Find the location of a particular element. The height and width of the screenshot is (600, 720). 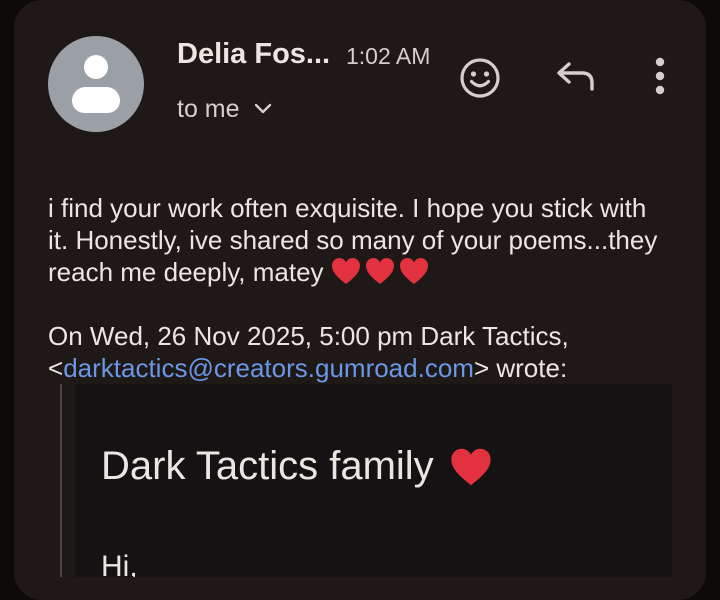

reply-icon is located at coordinates (576, 76).